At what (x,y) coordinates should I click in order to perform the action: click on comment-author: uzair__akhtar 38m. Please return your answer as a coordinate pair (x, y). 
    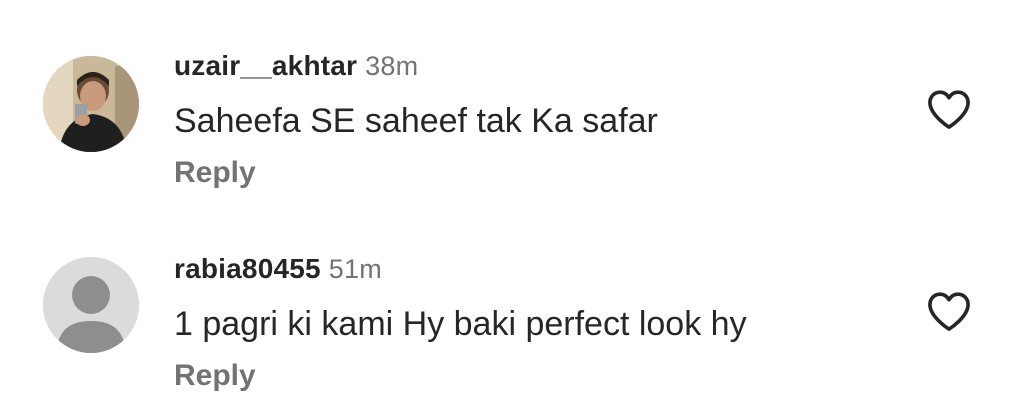
    Looking at the image, I should click on (296, 66).